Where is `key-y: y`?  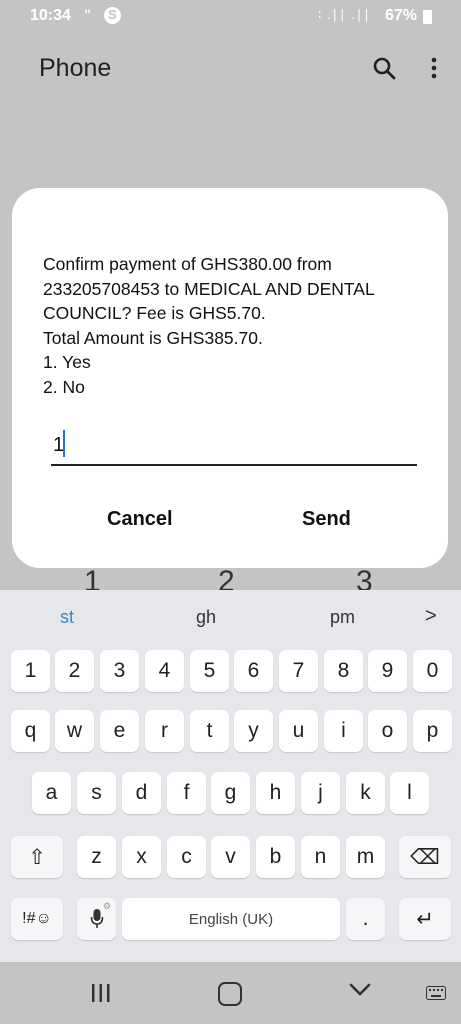 key-y: y is located at coordinates (253, 731).